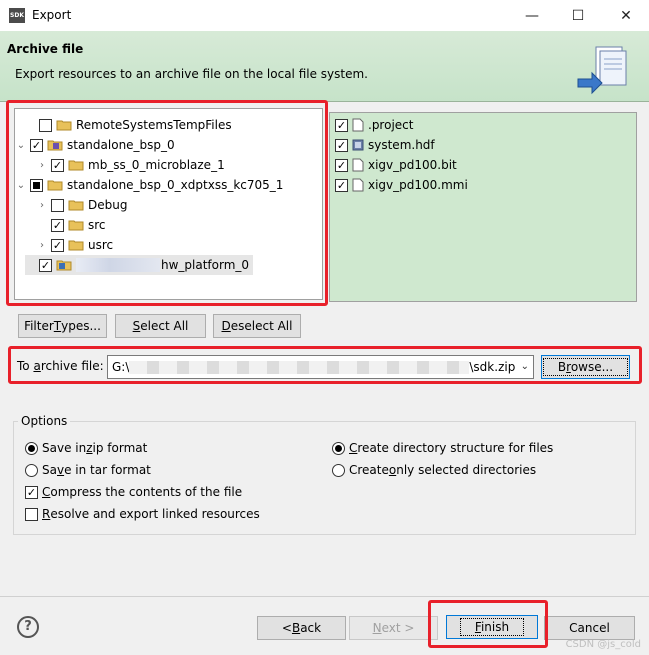 This screenshot has width=649, height=655. Describe the element at coordinates (391, 125) in the screenshot. I see `file-item-label: .project` at that location.